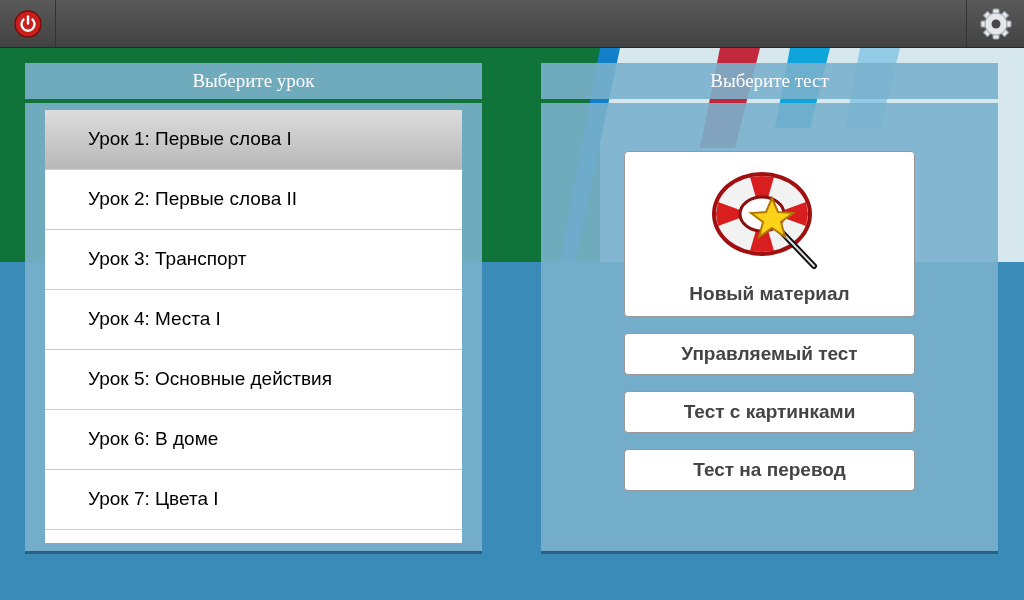 This screenshot has width=1024, height=600. Describe the element at coordinates (27, 23) in the screenshot. I see `power-icon` at that location.